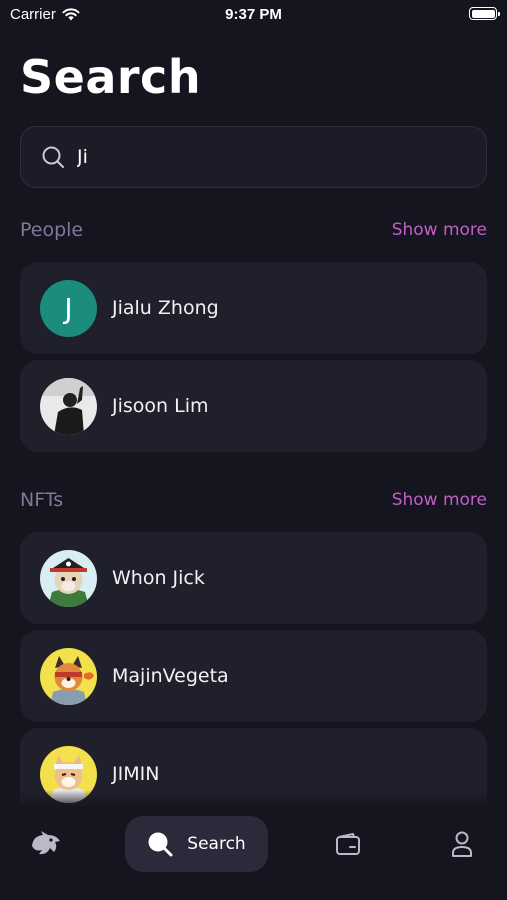 Image resolution: width=507 pixels, height=900 pixels. I want to click on tab-search: Search, so click(196, 844).